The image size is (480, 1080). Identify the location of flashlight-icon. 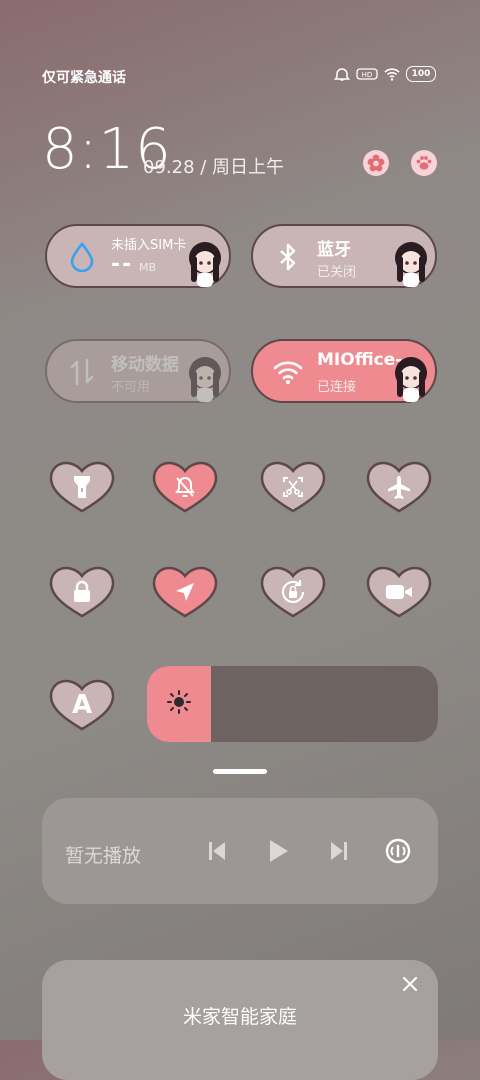
(82, 487).